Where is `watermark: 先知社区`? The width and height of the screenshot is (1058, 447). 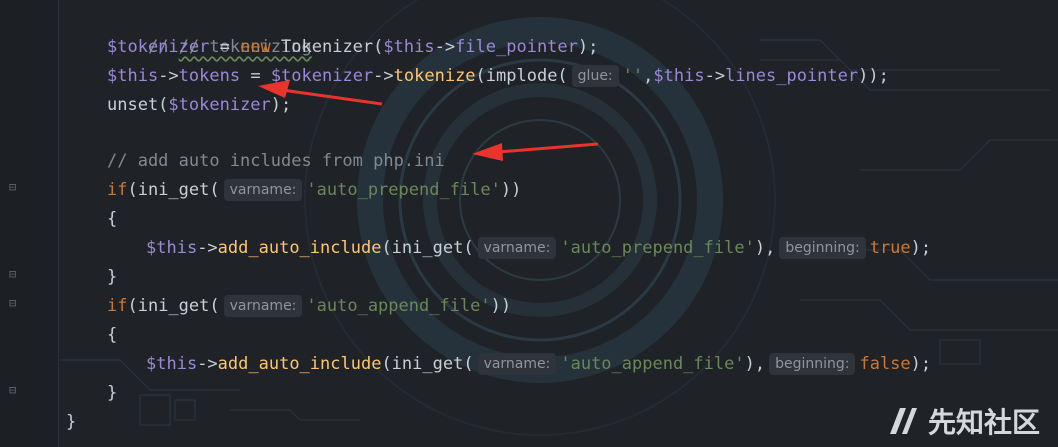
watermark: 先知社区 is located at coordinates (963, 421).